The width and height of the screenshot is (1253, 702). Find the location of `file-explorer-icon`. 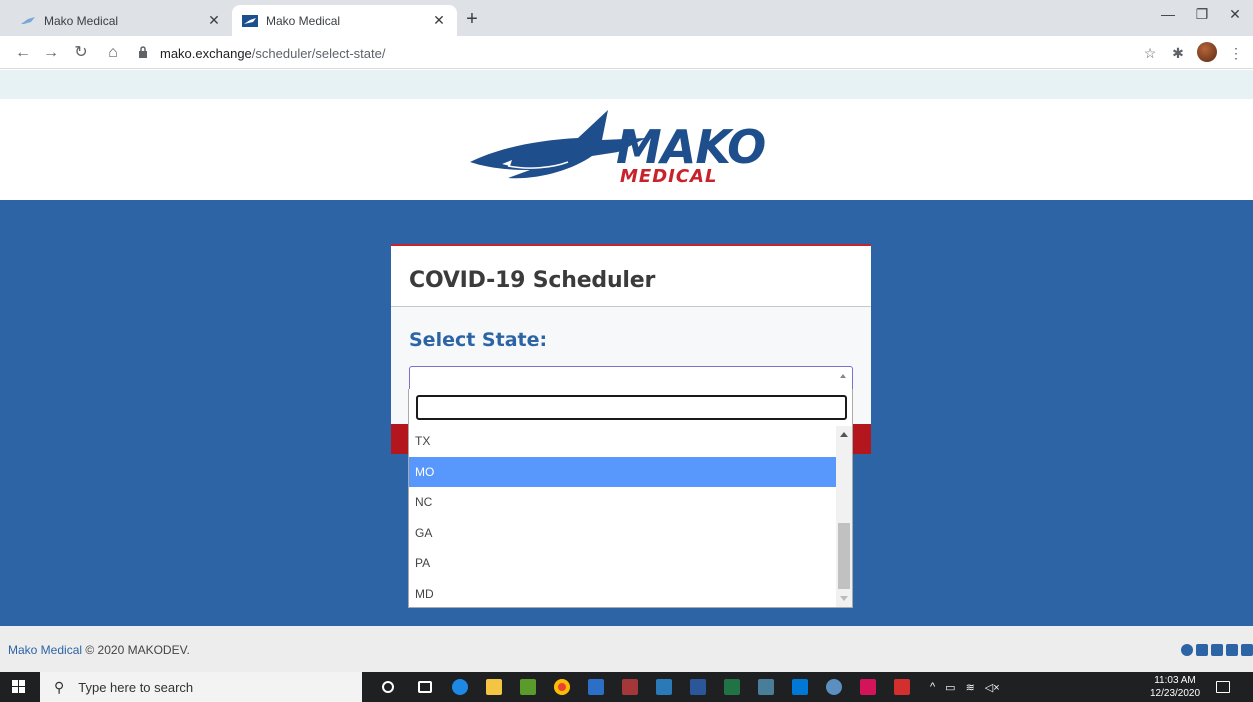

file-explorer-icon is located at coordinates (494, 687).